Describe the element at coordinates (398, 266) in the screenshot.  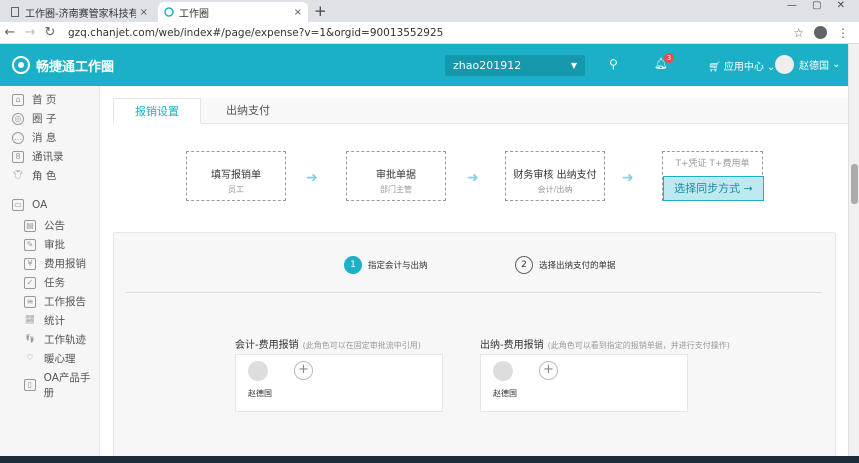
I see `step-label: 指定会计与出纳` at that location.